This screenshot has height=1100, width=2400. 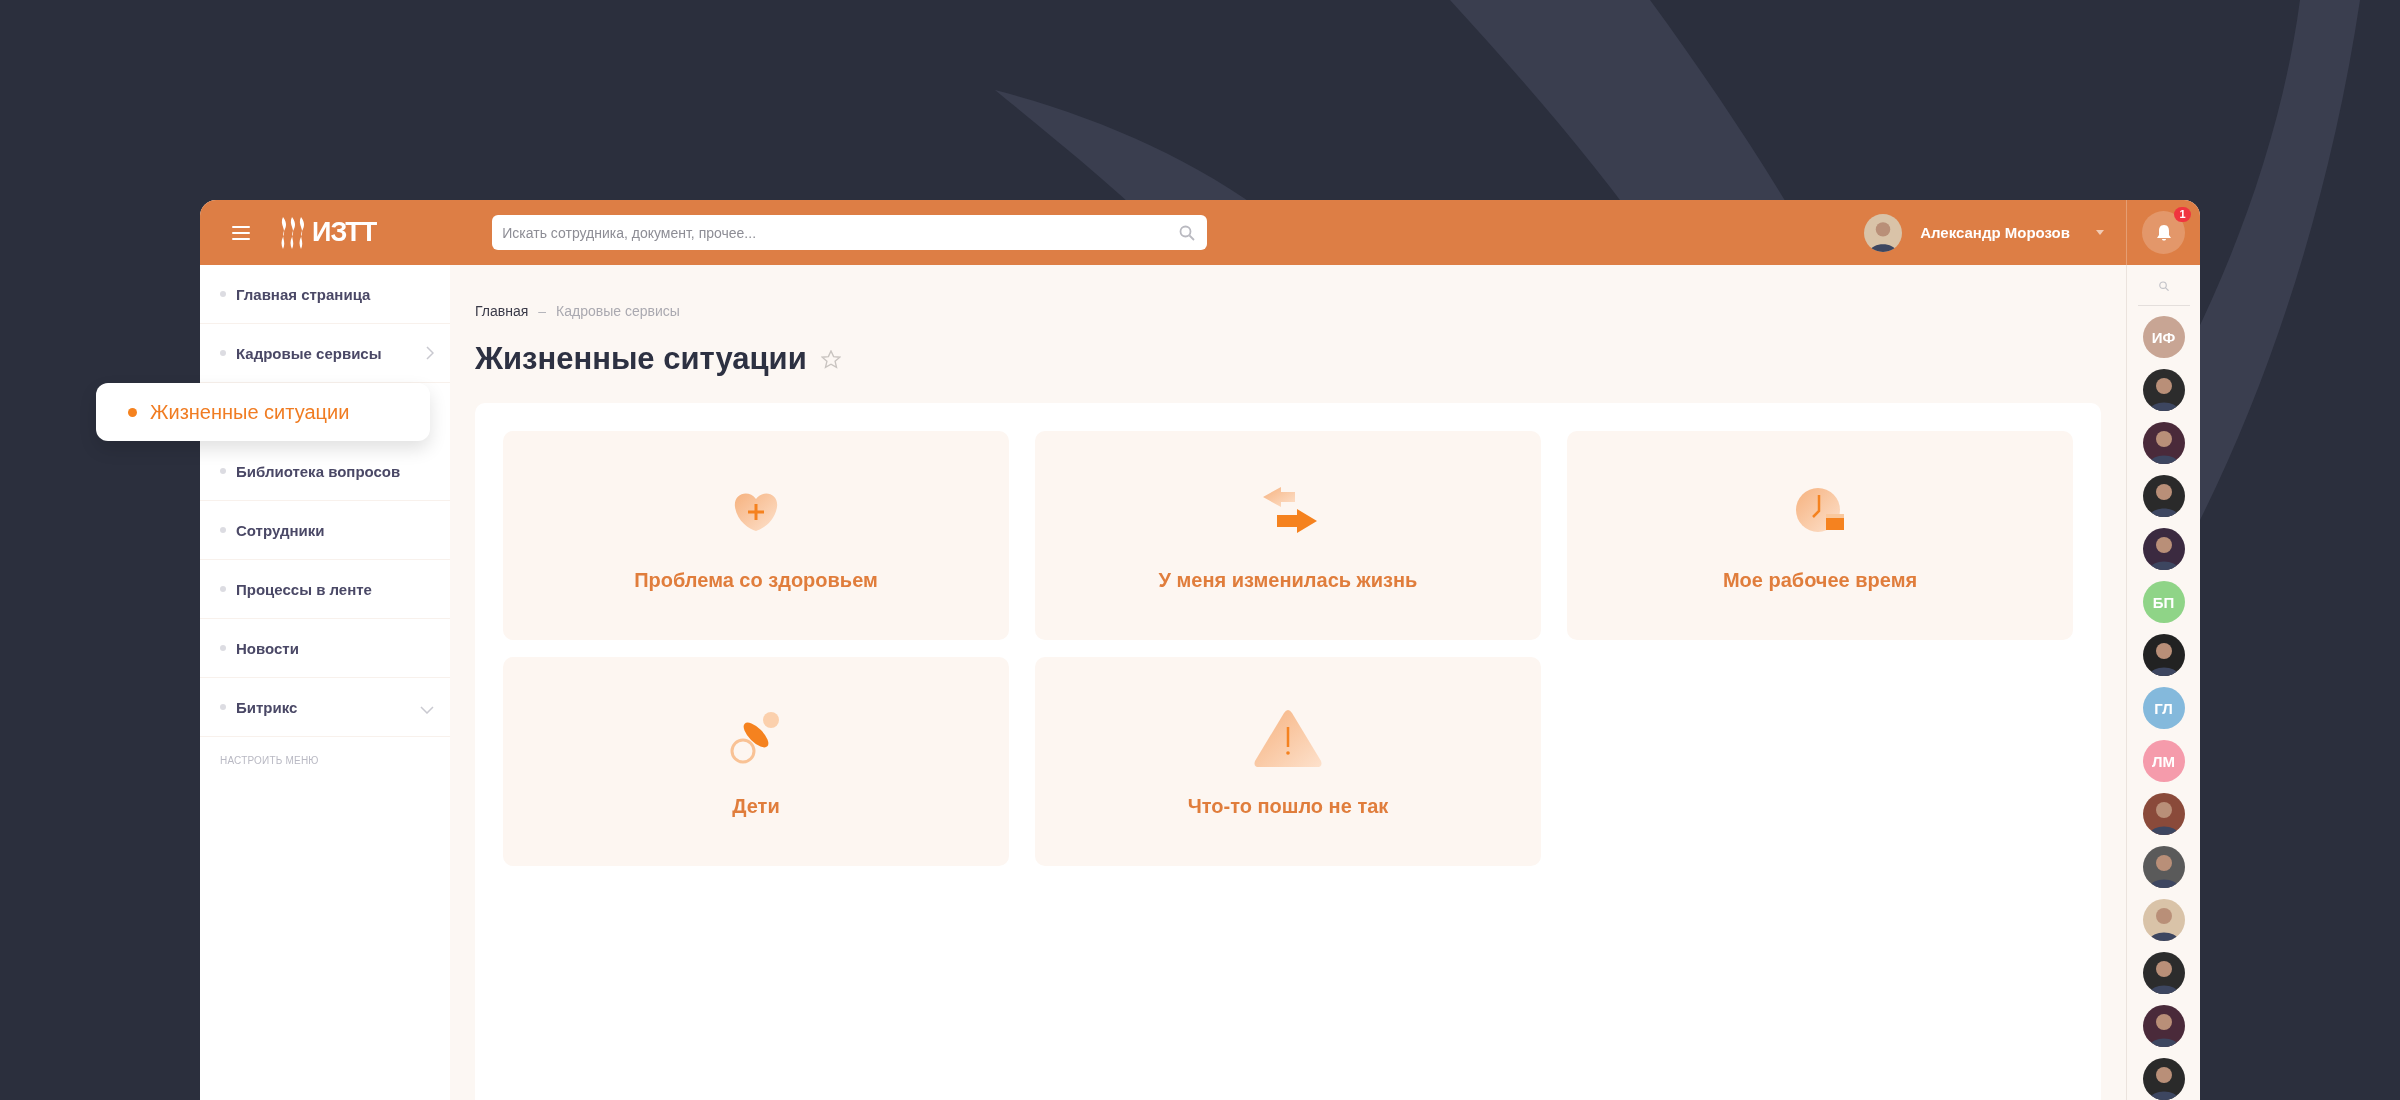 What do you see at coordinates (1288, 806) in the screenshot?
I see `card-title: Что-то пошло не так` at bounding box center [1288, 806].